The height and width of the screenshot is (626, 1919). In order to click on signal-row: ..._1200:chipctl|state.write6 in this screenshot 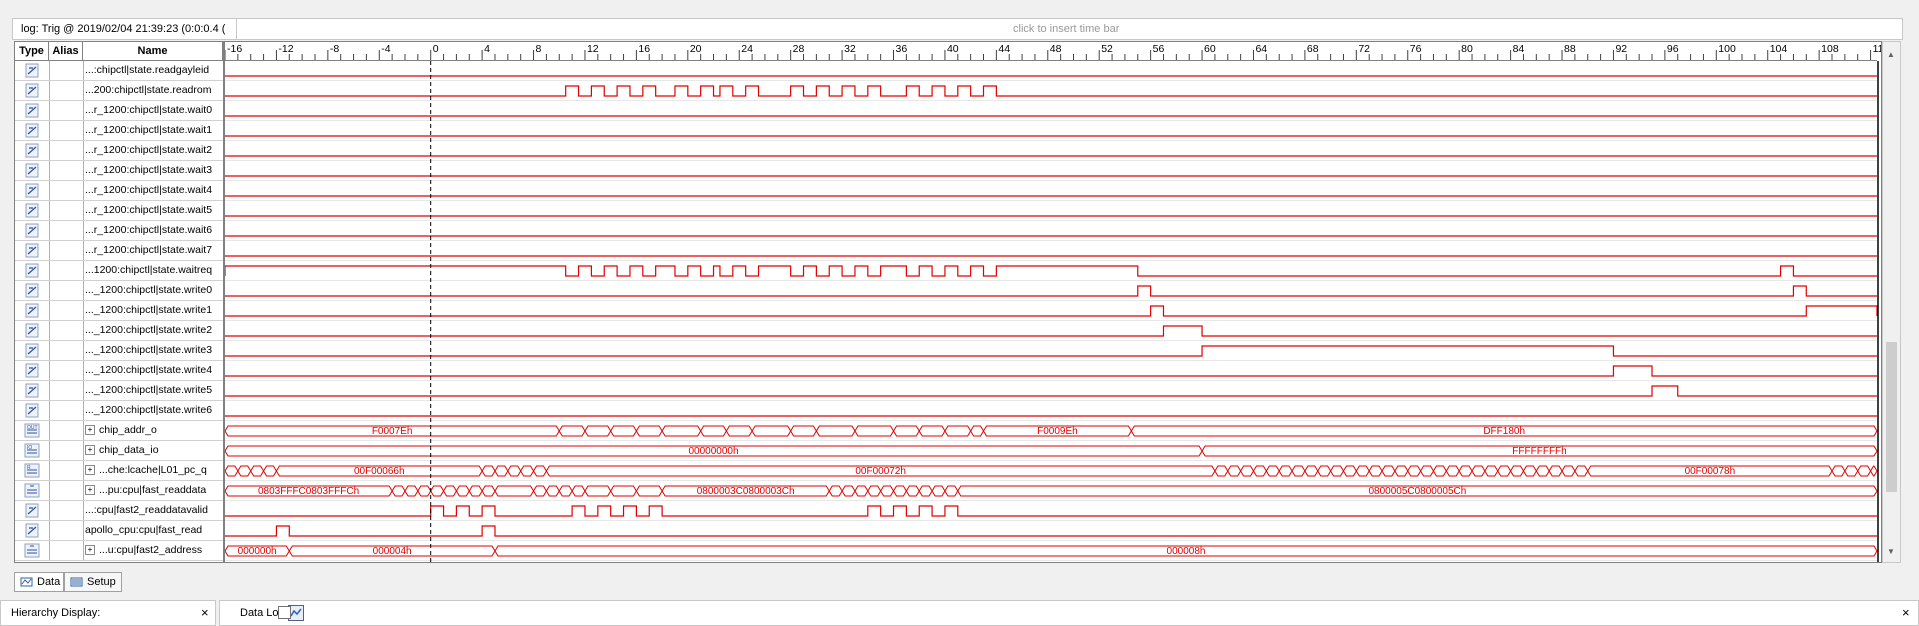, I will do `click(119, 411)`.